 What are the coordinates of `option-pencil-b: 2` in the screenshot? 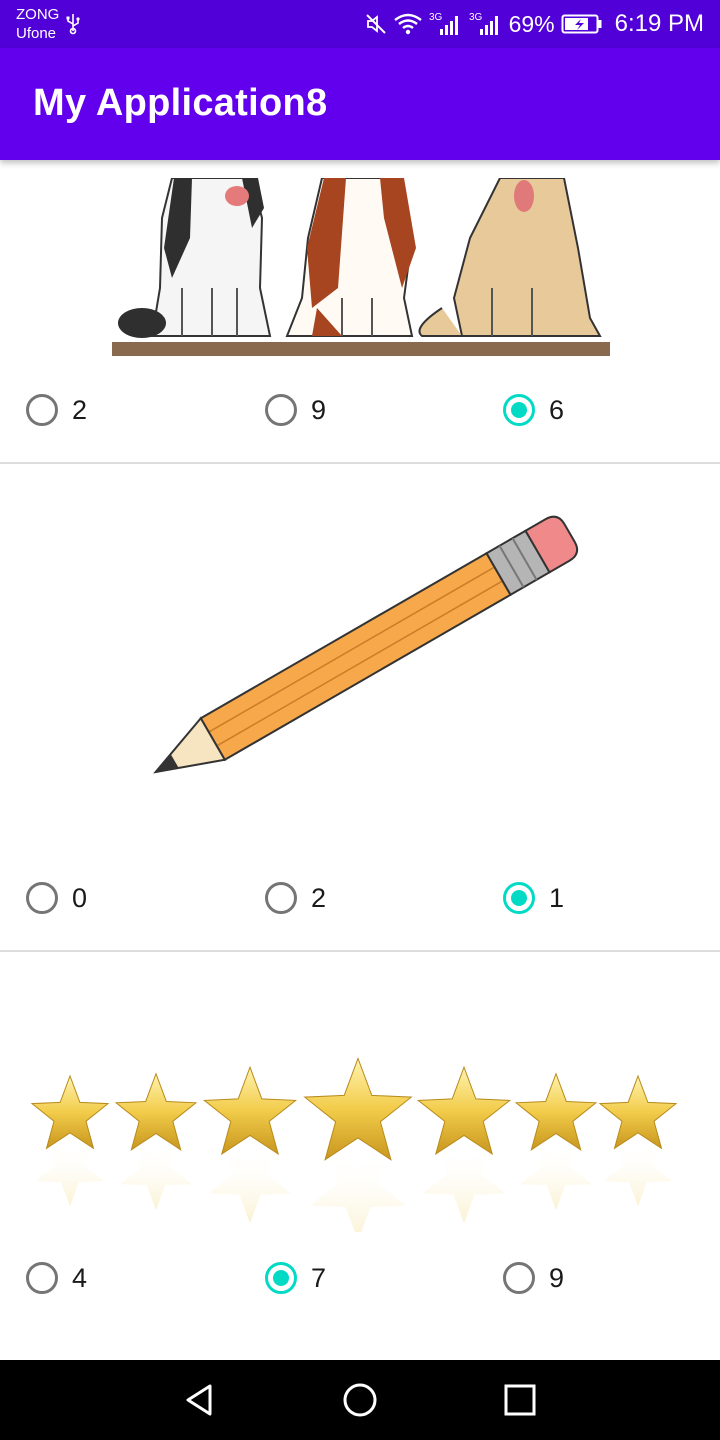 It's located at (292, 898).